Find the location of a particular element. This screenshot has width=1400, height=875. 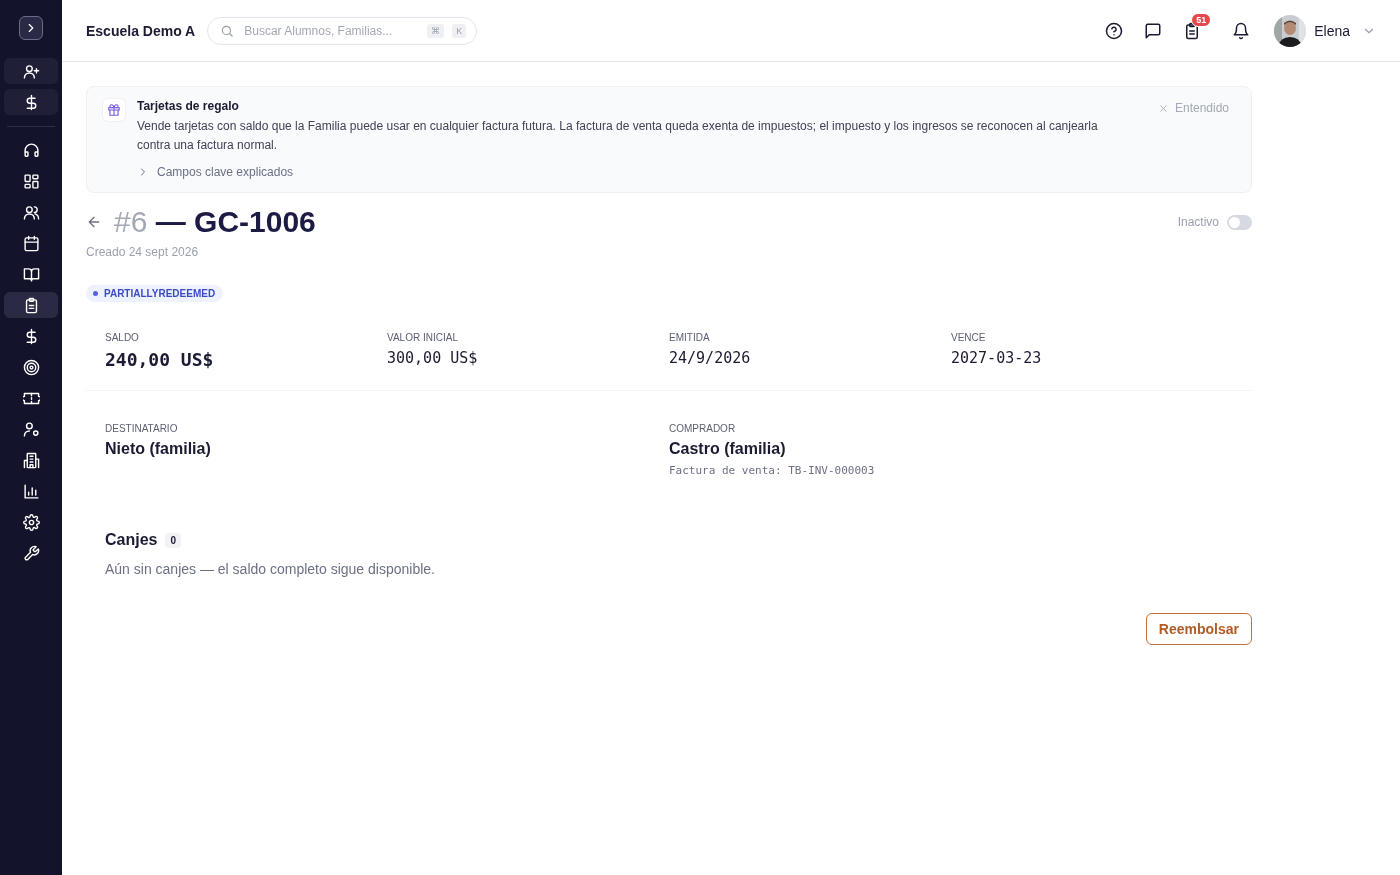

expand-sidebar-button is located at coordinates (31, 28).